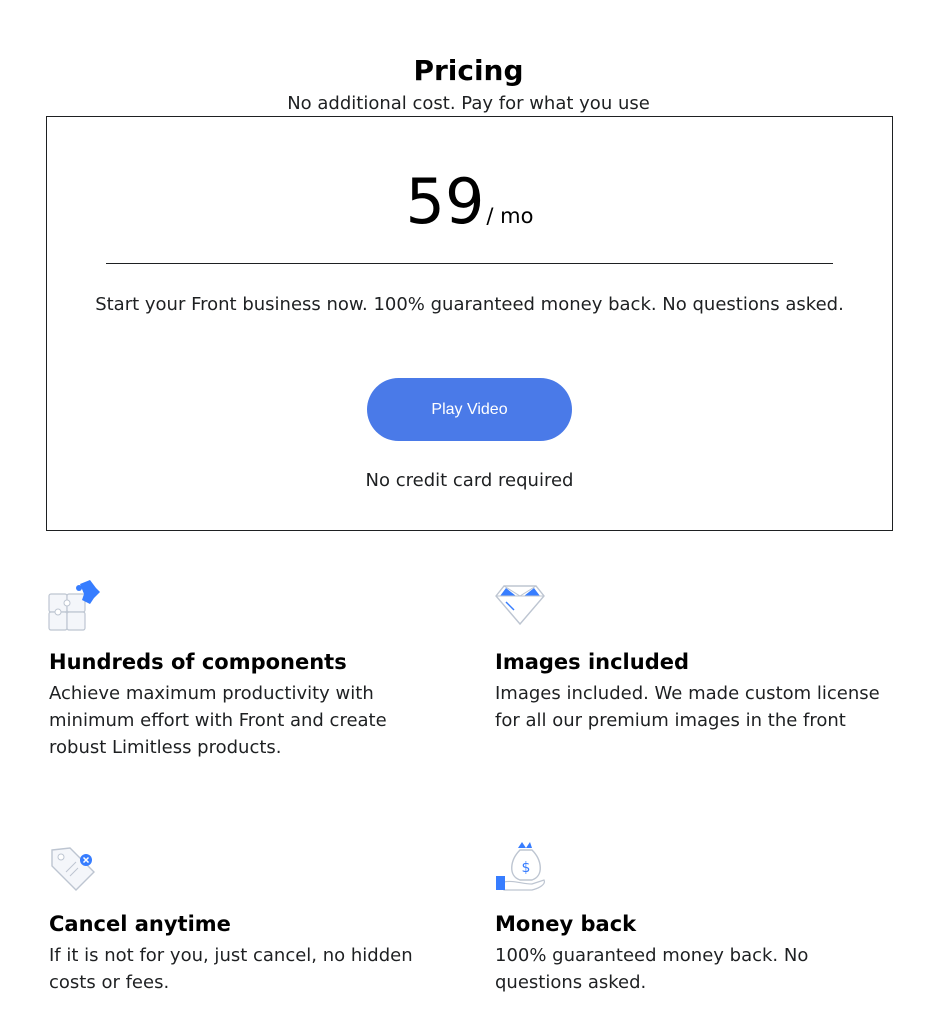 The width and height of the screenshot is (937, 1011). Describe the element at coordinates (469, 480) in the screenshot. I see `pricing-note: No credit card required` at that location.